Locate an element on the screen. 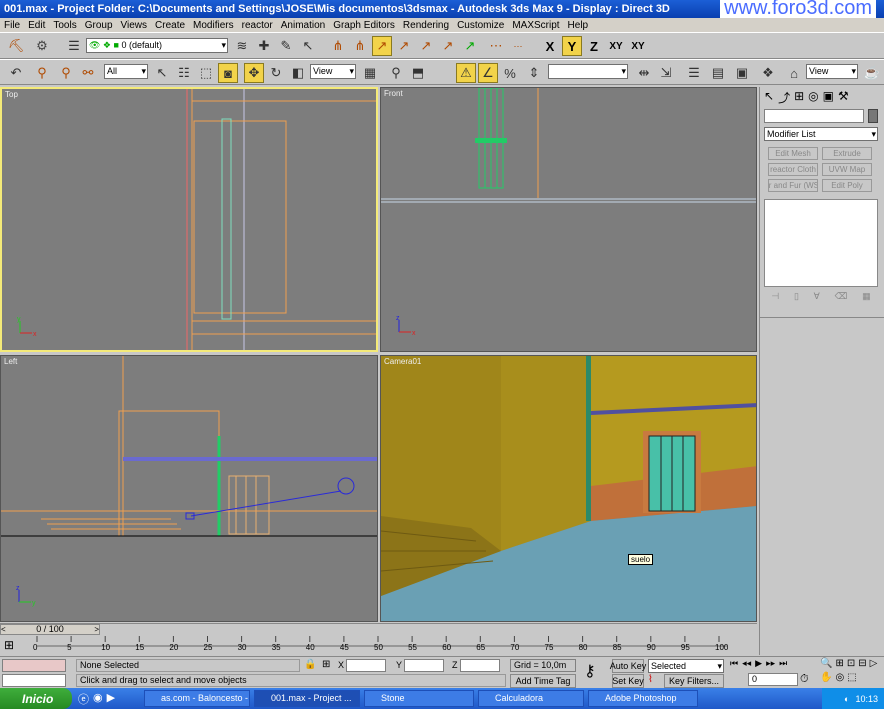 This screenshot has height=709, width=884. z-coordinate-field is located at coordinates (480, 665).